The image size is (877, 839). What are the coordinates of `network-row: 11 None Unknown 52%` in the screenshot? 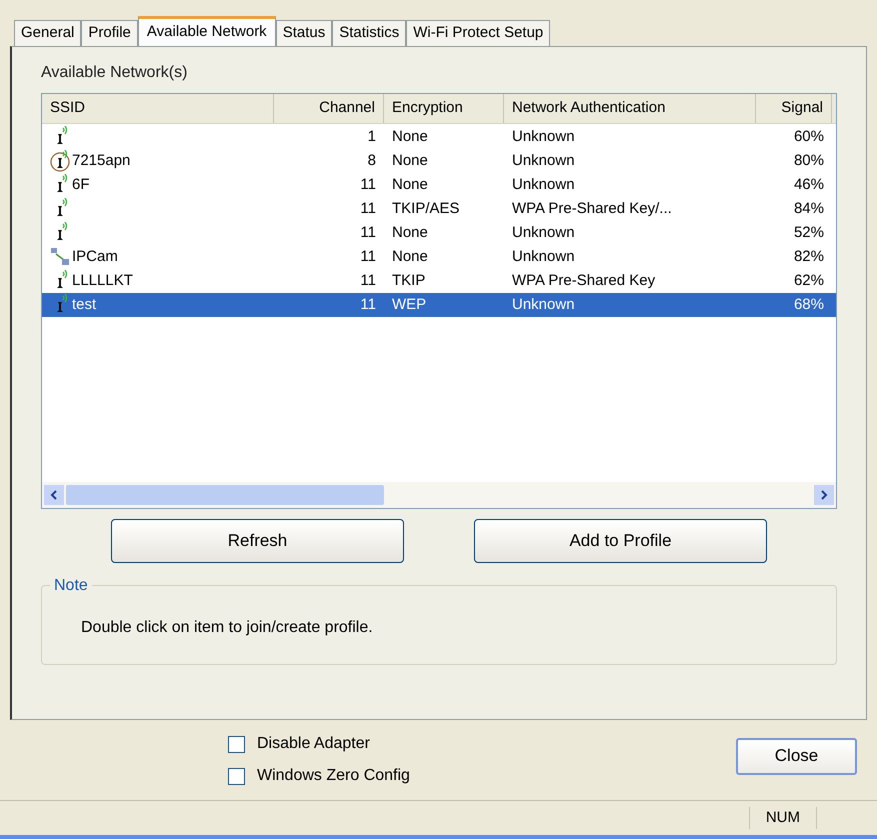 It's located at (439, 233).